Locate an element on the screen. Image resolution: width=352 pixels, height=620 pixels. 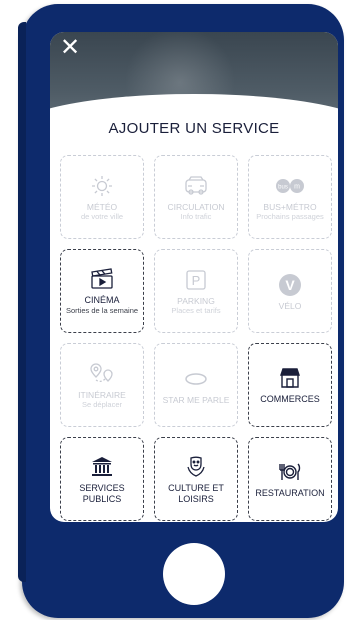
svg-text: V is located at coordinates (290, 285).